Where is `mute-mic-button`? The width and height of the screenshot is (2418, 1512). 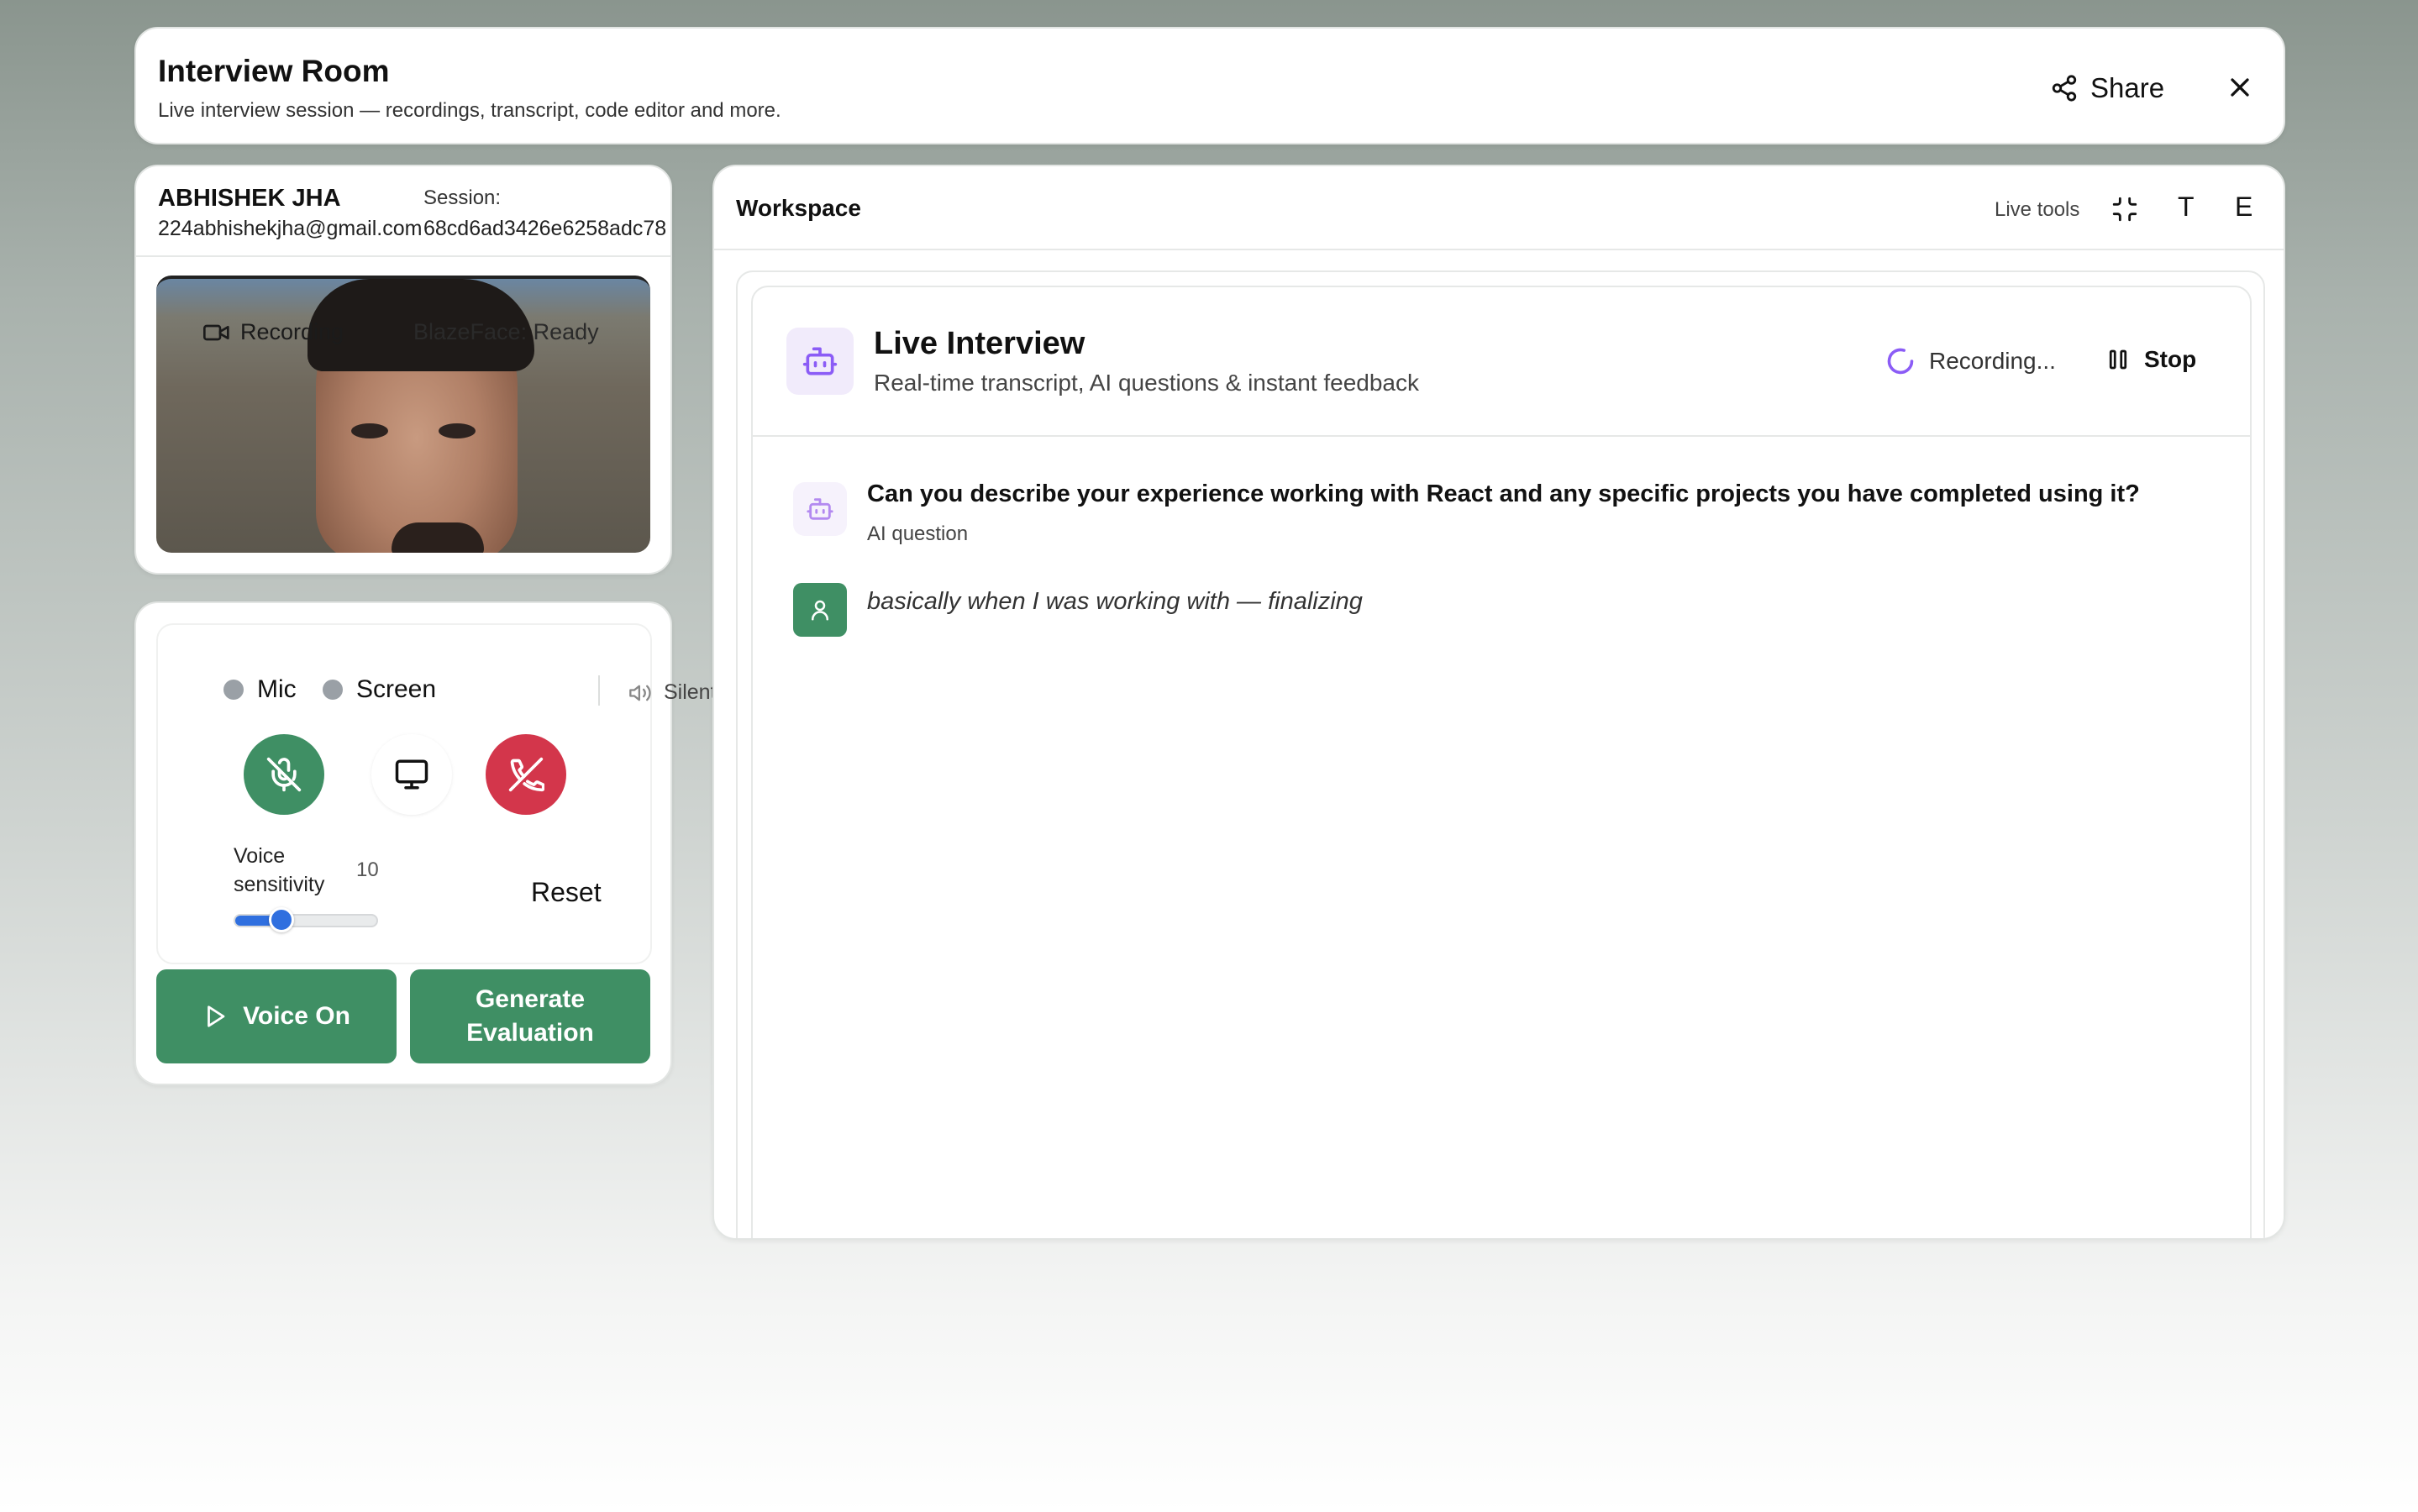 mute-mic-button is located at coordinates (284, 774).